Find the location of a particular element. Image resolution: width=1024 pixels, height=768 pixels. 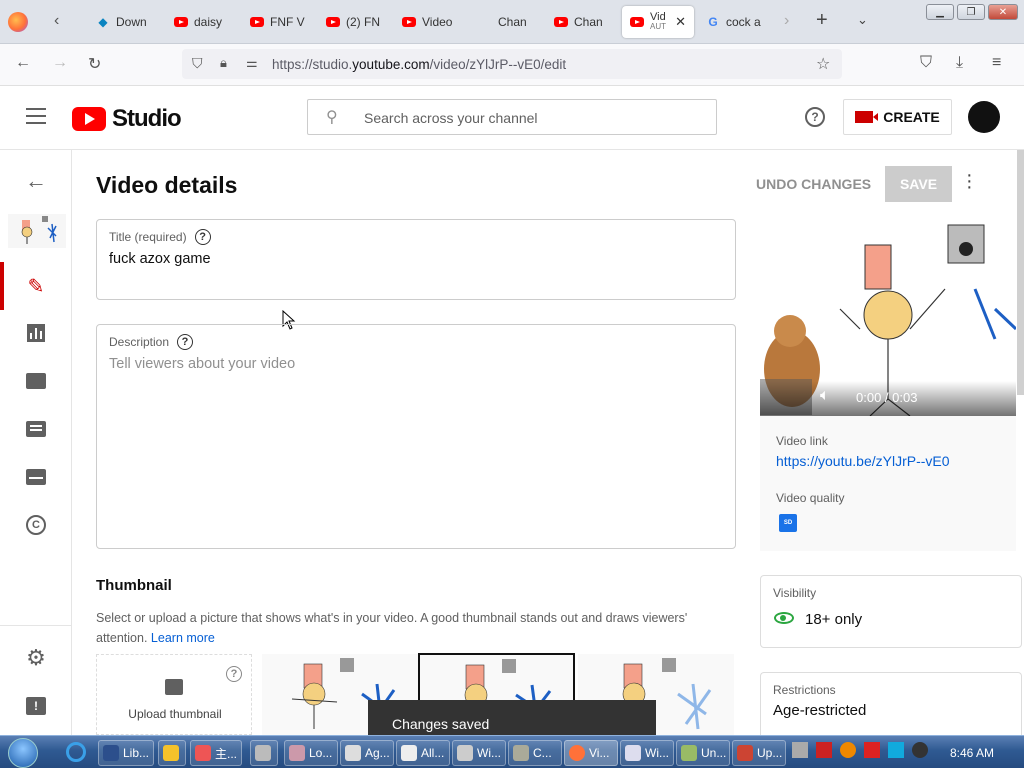

restrictions-label: Restrictions is located at coordinates (804, 690).